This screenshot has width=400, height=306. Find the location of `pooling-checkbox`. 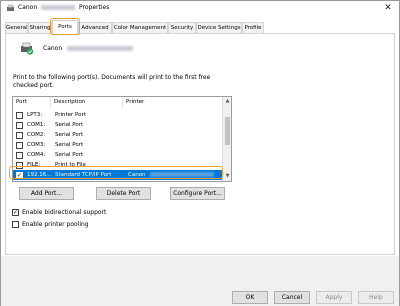

pooling-checkbox is located at coordinates (15, 224).